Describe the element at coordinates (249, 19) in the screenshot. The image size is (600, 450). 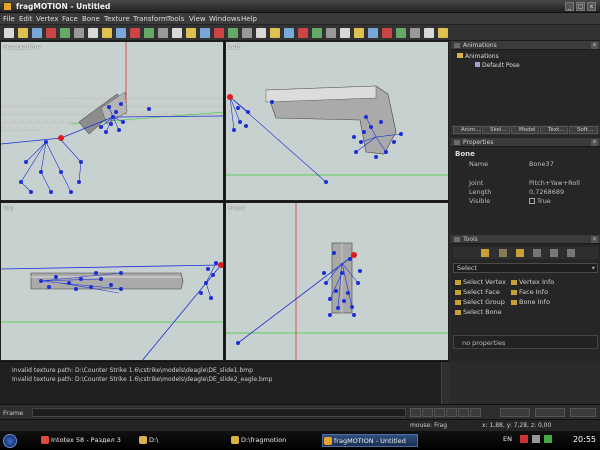
I see `menu-help: Help` at that location.